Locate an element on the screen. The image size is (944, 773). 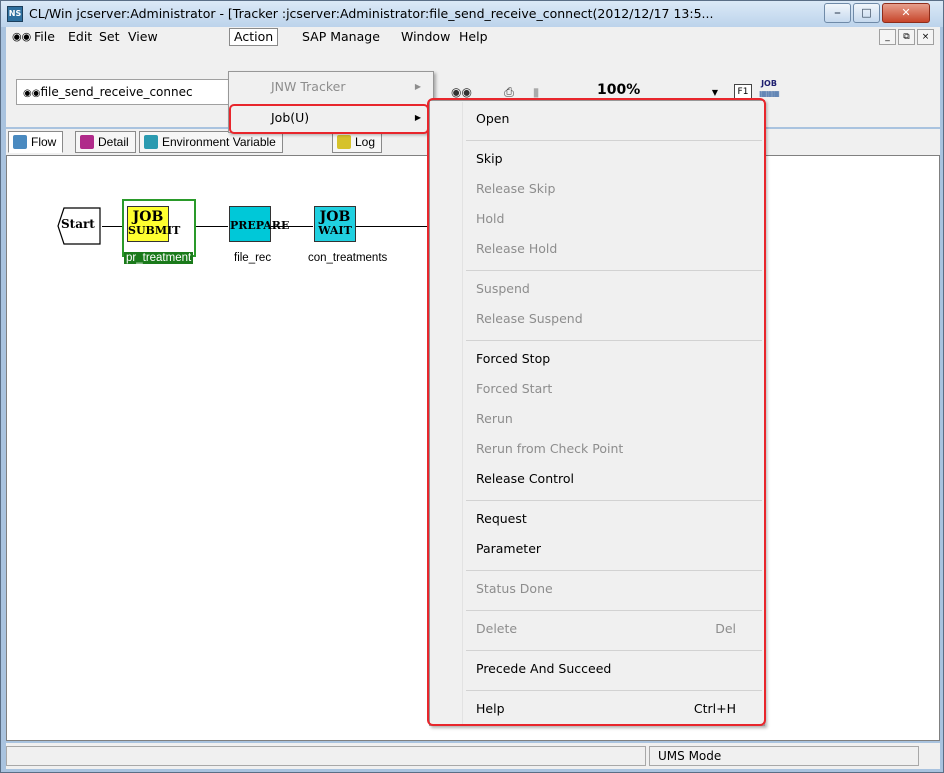
flow-name-field: ◉◉file_send_receive_connec is located at coordinates (126, 92).